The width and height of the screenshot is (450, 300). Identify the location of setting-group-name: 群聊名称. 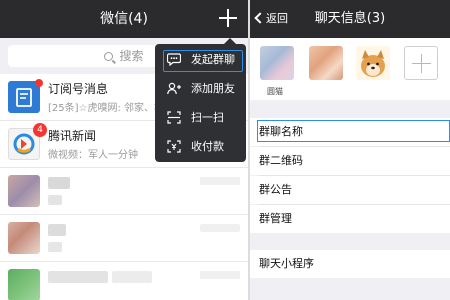
(350, 132).